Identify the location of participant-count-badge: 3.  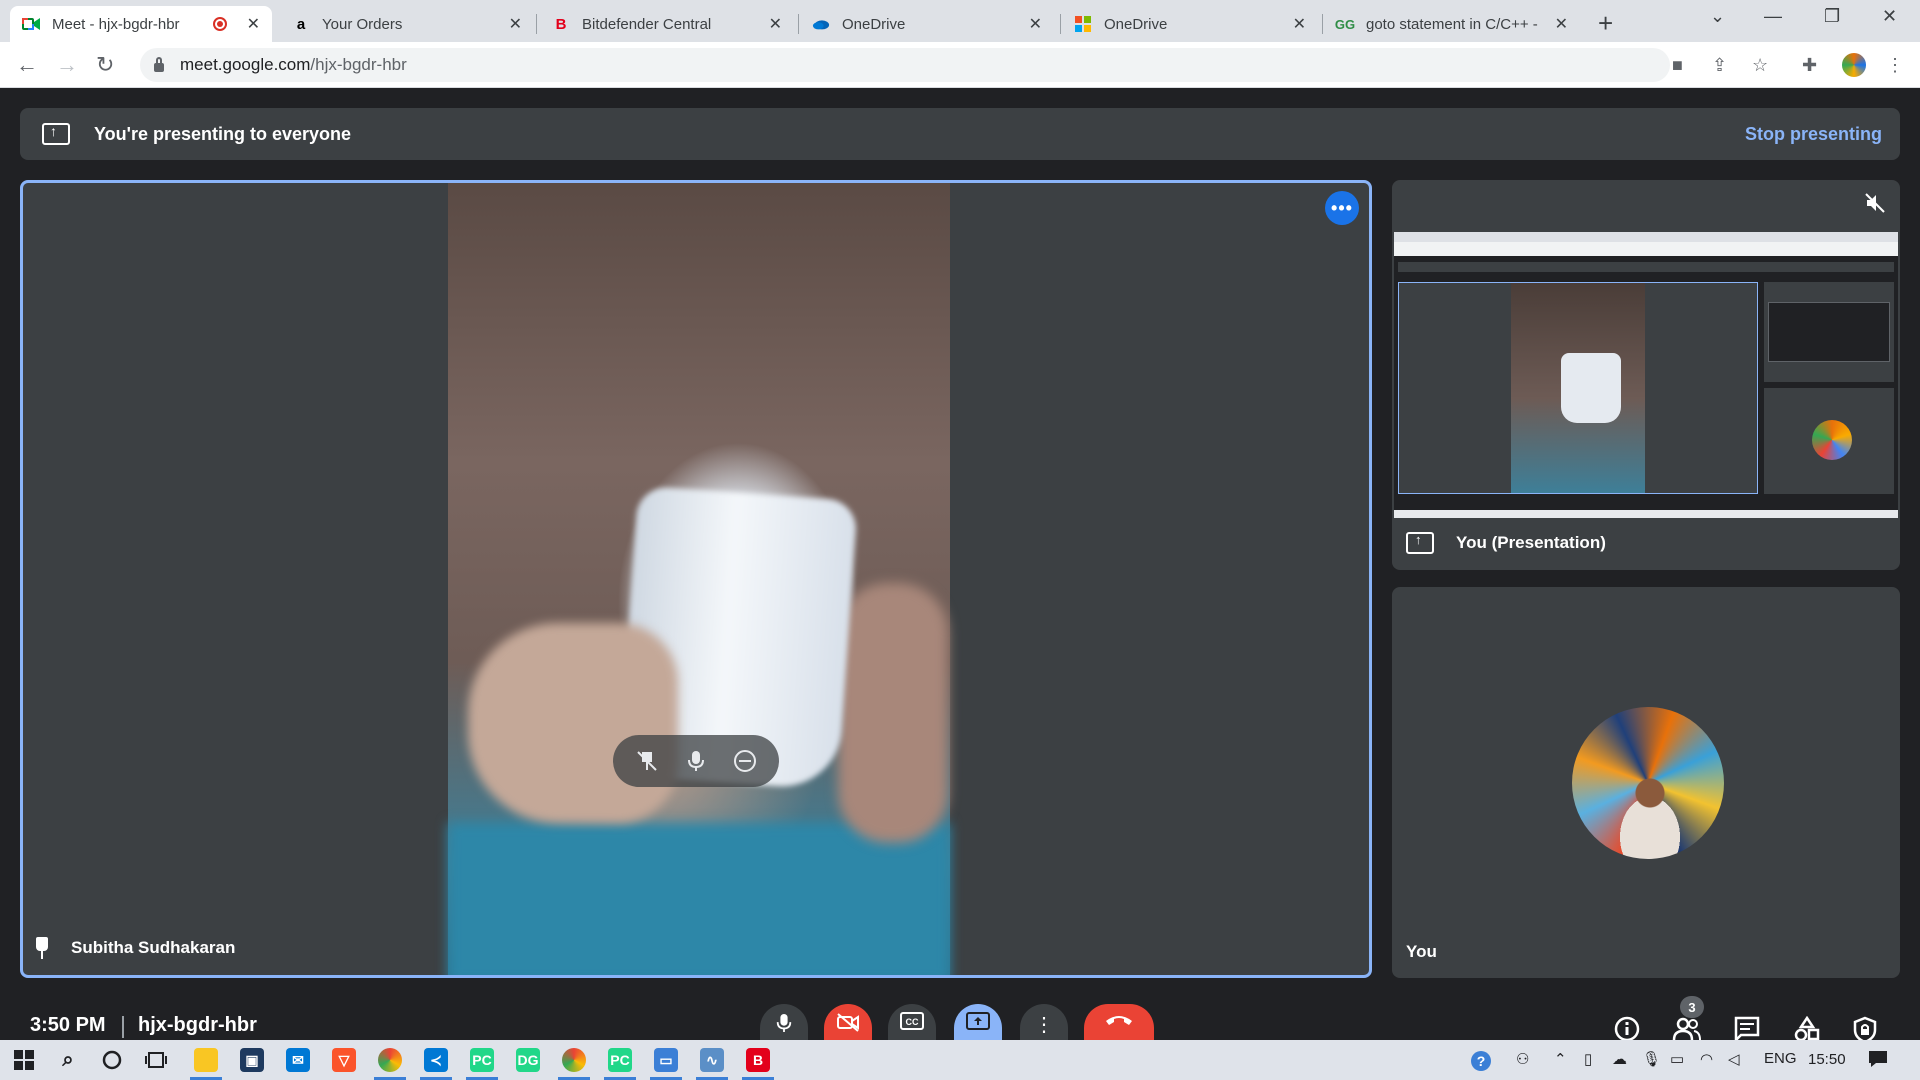
(1692, 1007).